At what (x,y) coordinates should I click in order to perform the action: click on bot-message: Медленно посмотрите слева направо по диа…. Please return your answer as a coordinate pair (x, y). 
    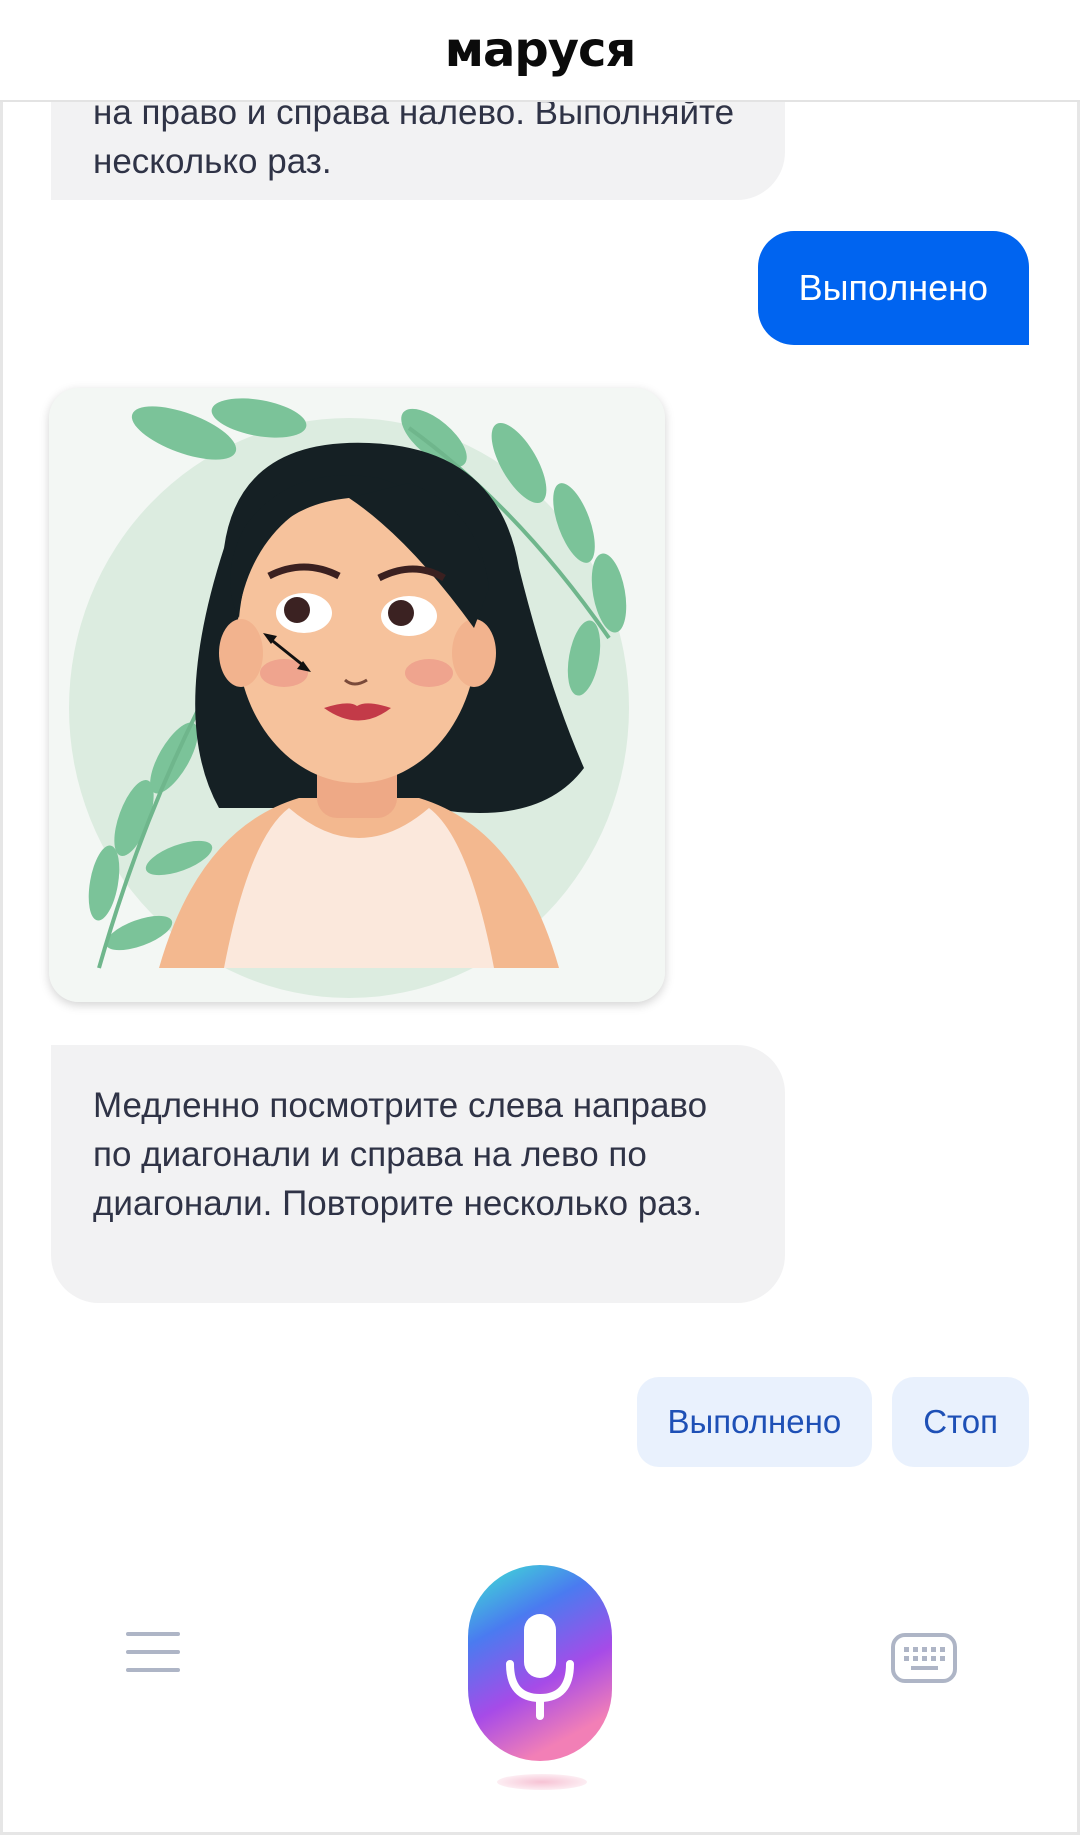
    Looking at the image, I should click on (418, 1174).